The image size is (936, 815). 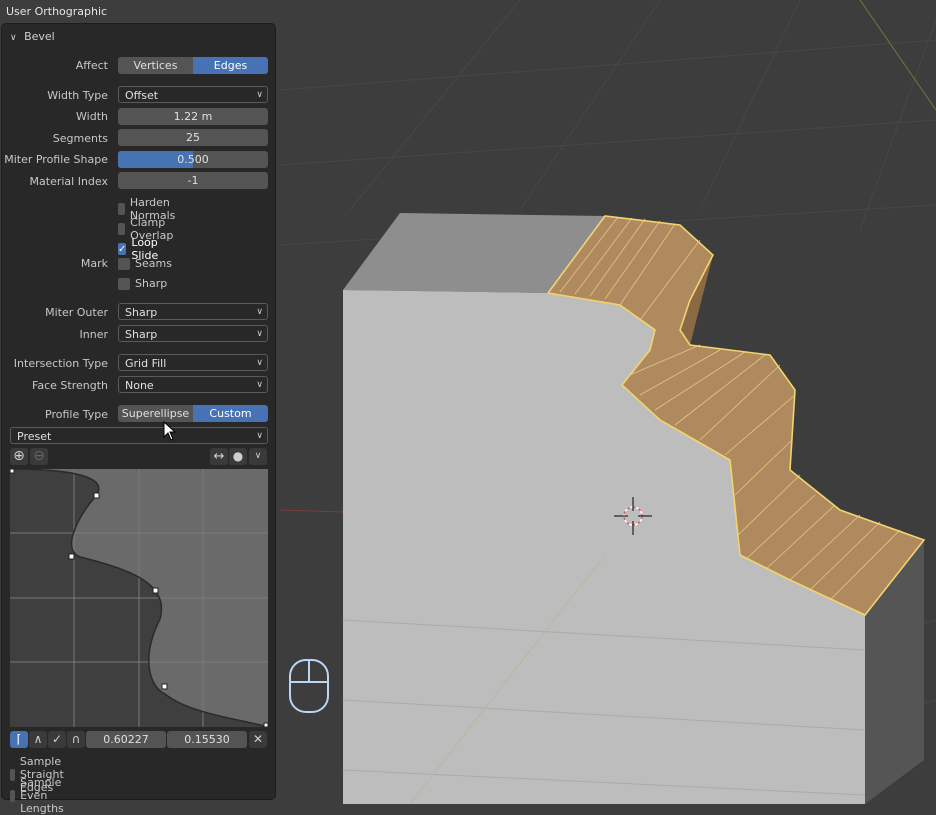 What do you see at coordinates (93, 334) in the screenshot?
I see `inner-label: Inner` at bounding box center [93, 334].